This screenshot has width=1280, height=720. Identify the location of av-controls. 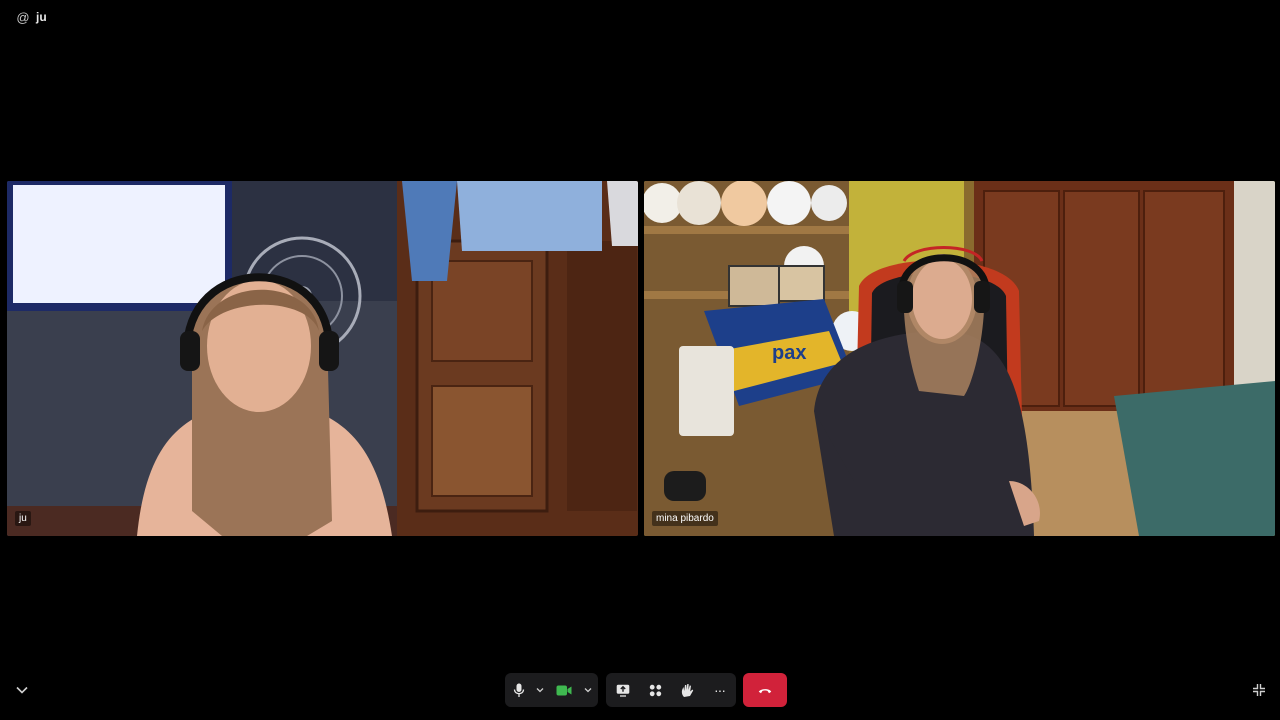
(551, 690).